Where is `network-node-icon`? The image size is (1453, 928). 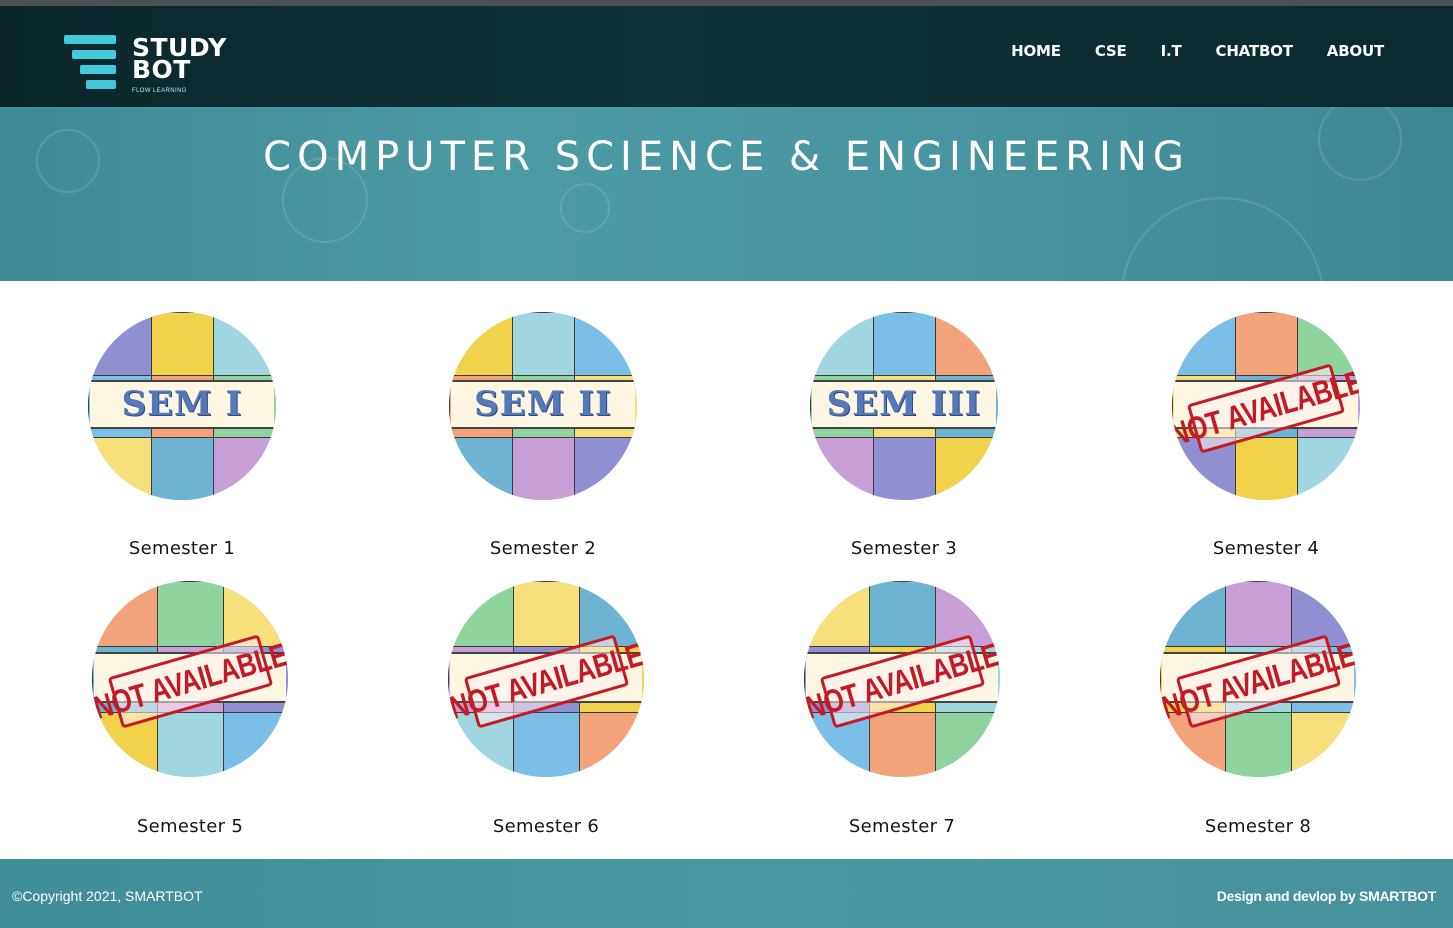 network-node-icon is located at coordinates (585, 208).